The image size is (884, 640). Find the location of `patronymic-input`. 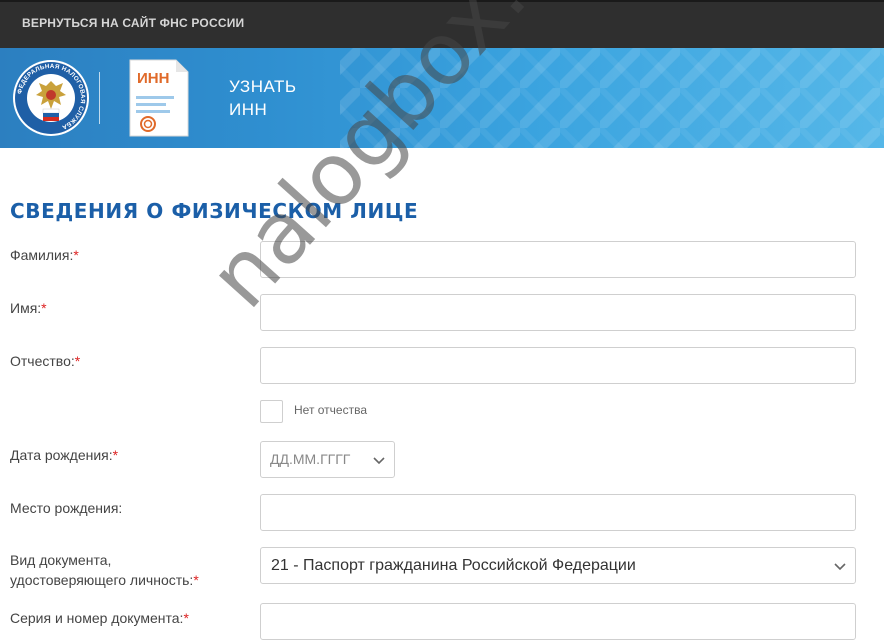

patronymic-input is located at coordinates (558, 365).